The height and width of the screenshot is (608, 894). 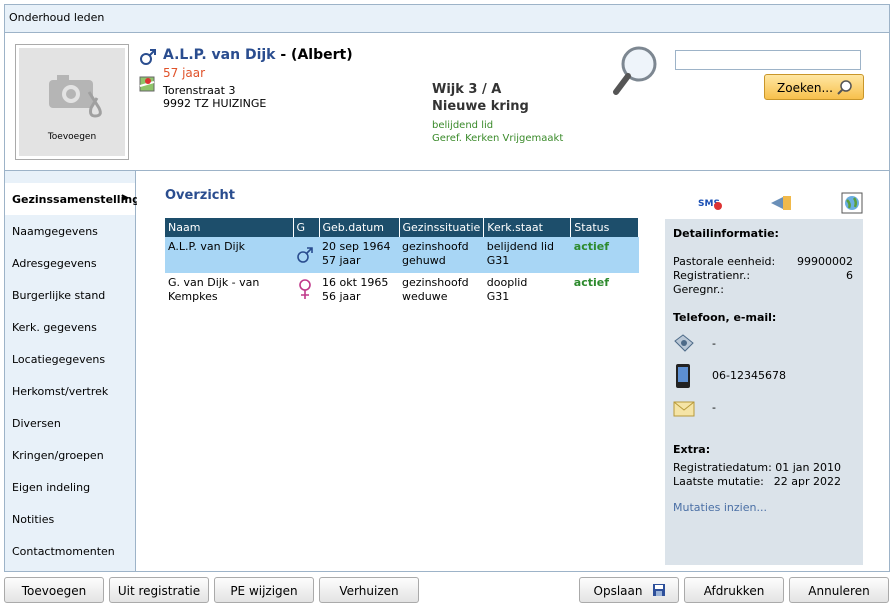 I want to click on photo-add-button: Toevoegen, so click(x=72, y=102).